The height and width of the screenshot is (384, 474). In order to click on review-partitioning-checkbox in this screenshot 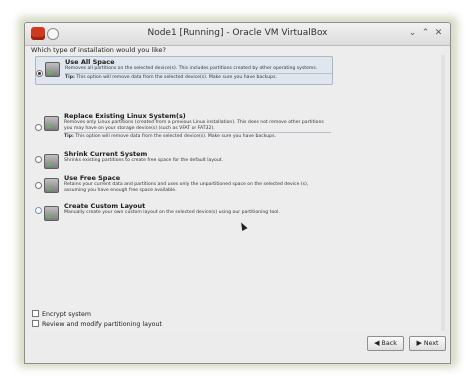, I will do `click(35, 323)`.